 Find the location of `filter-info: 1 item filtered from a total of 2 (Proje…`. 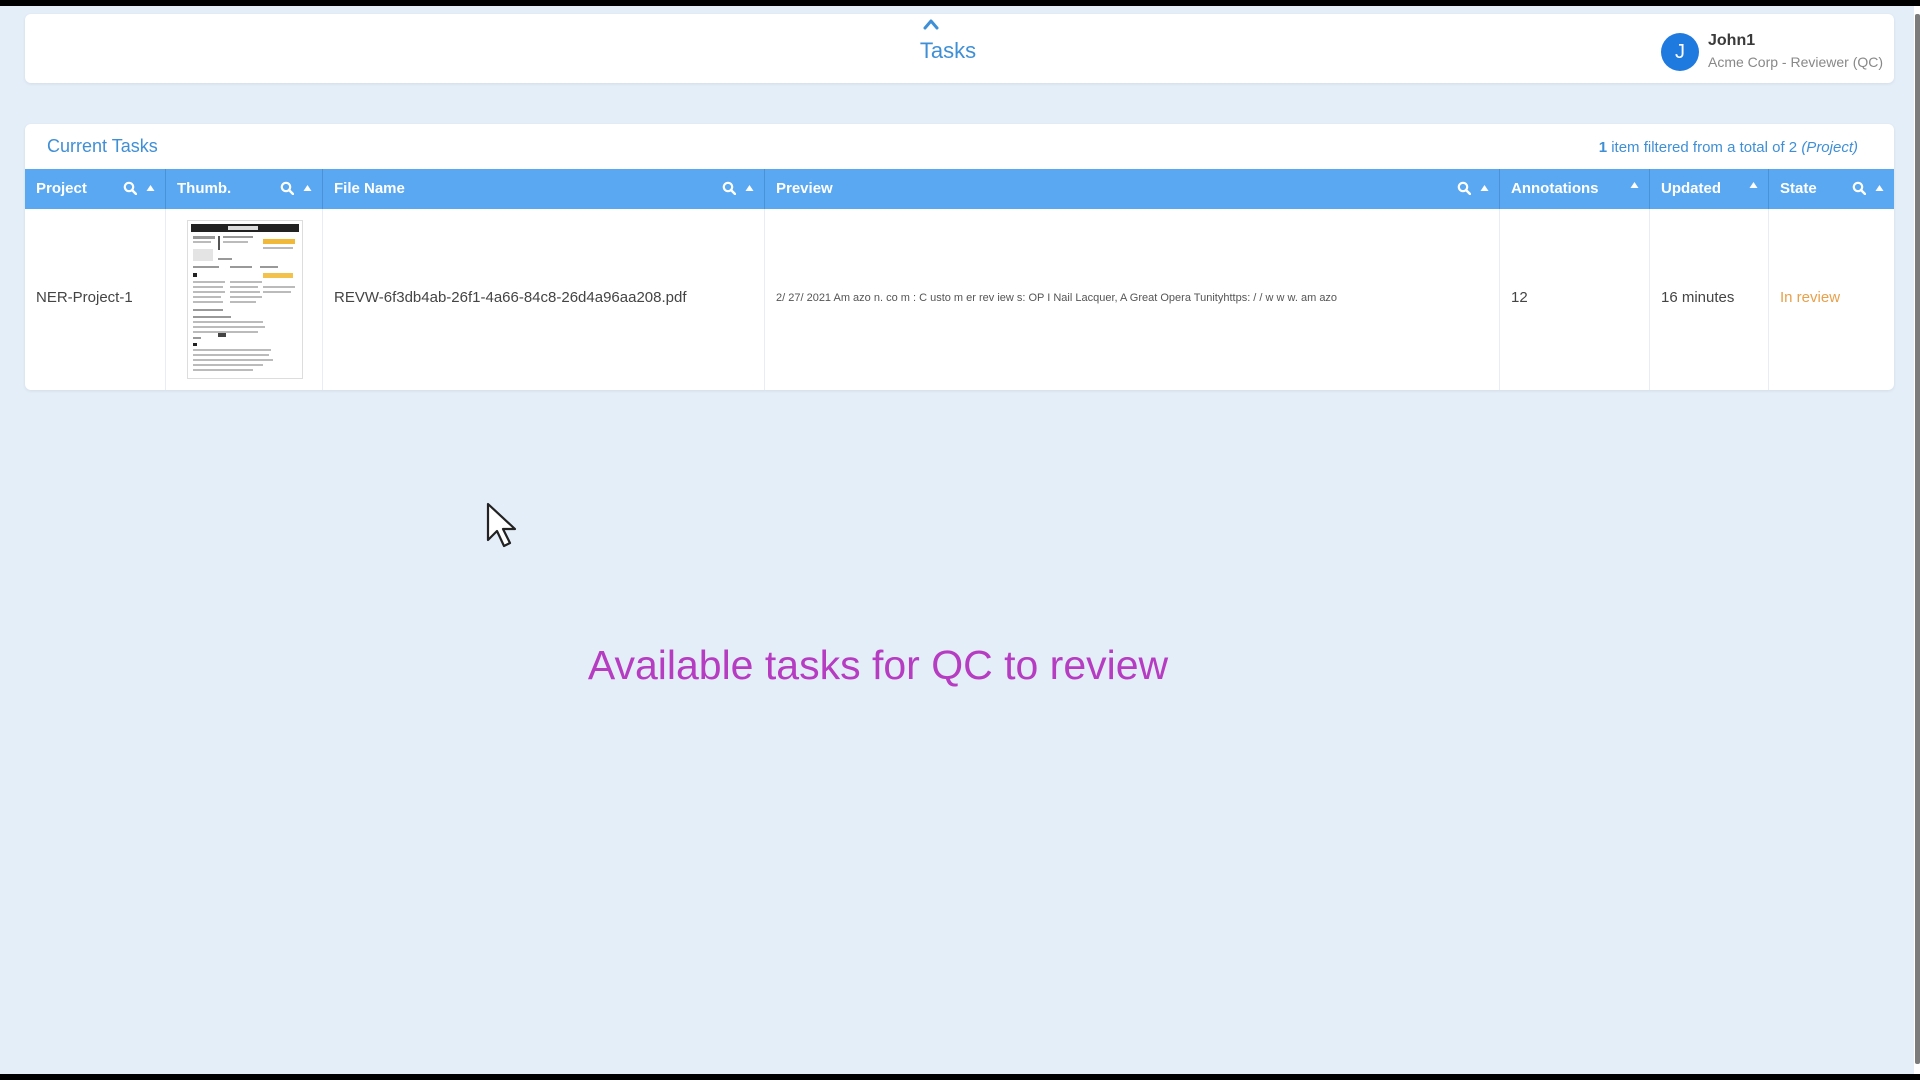

filter-info: 1 item filtered from a total of 2 (Proje… is located at coordinates (1728, 147).